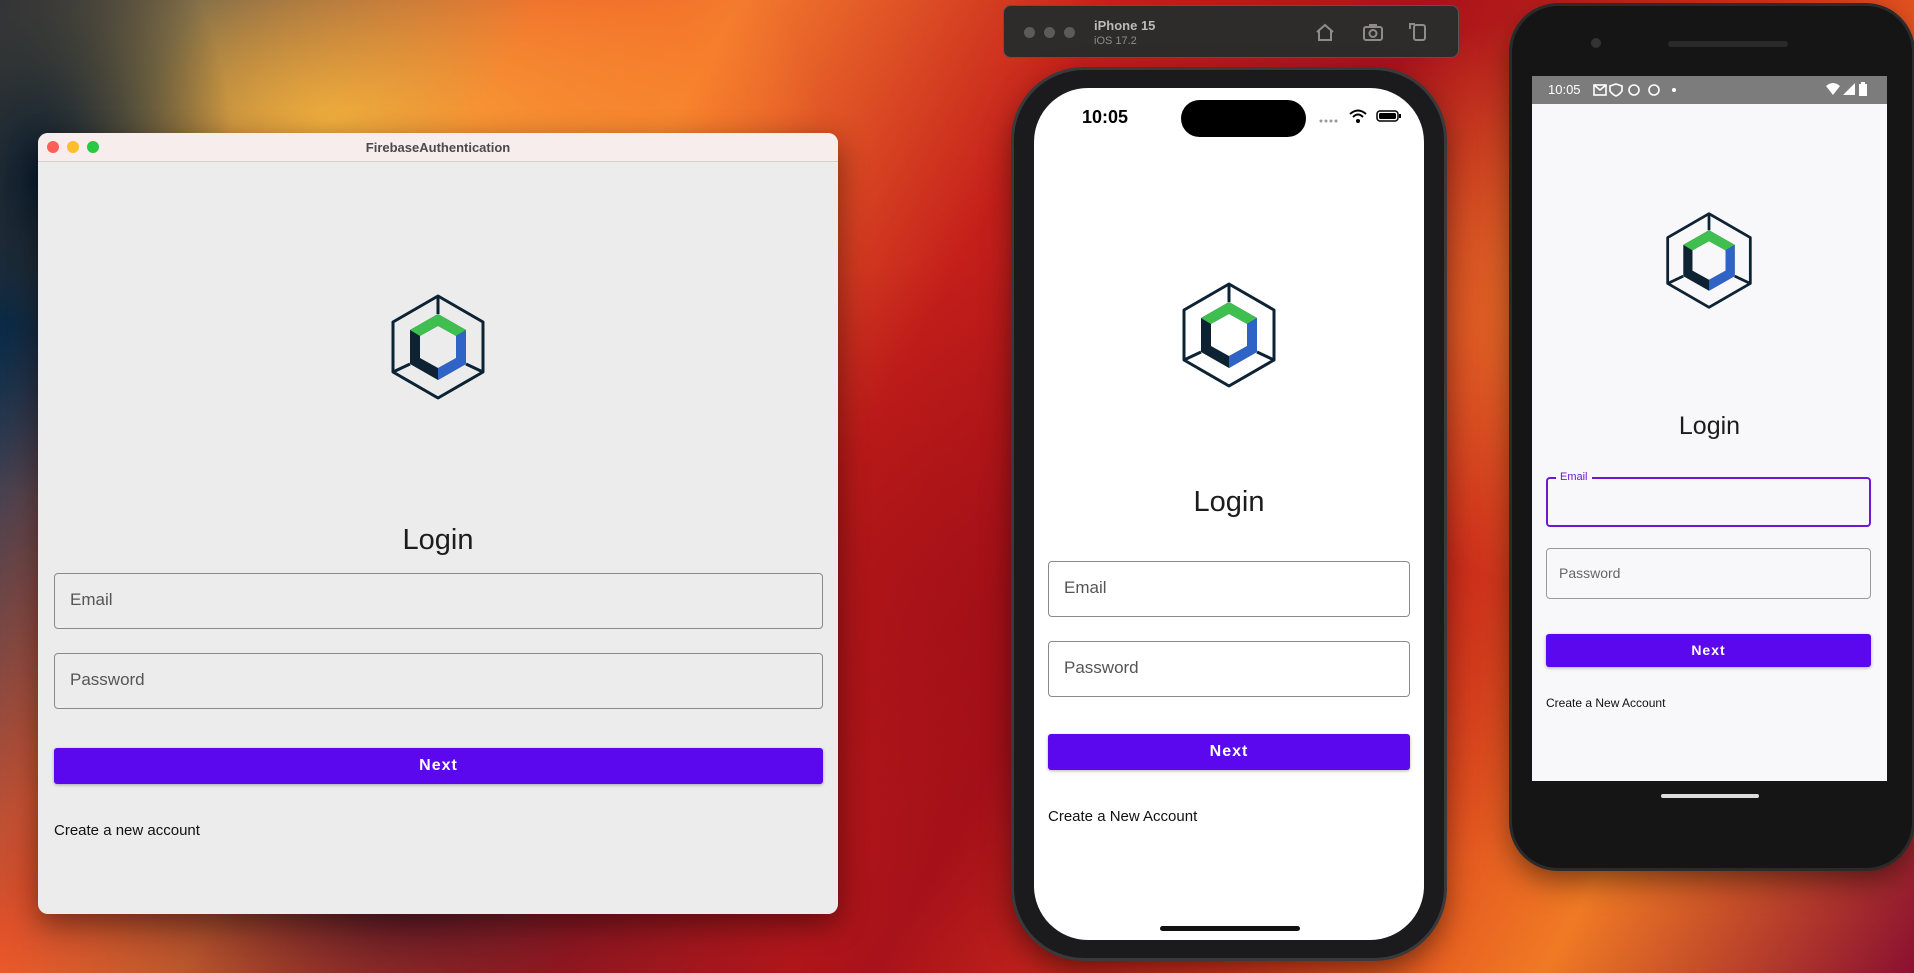 Image resolution: width=1914 pixels, height=973 pixels. I want to click on simulator-zoom-button, so click(1069, 32).